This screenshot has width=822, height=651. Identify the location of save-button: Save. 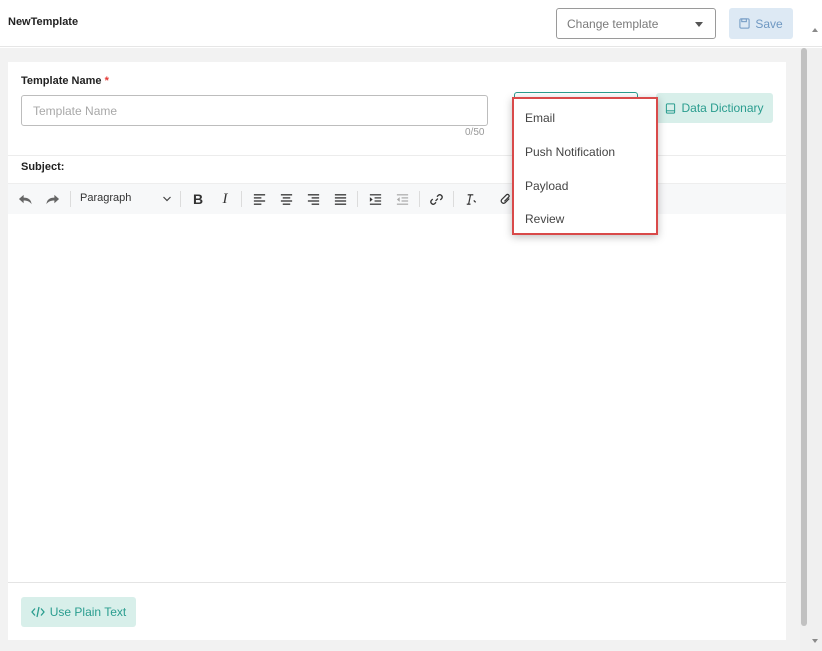
(761, 23).